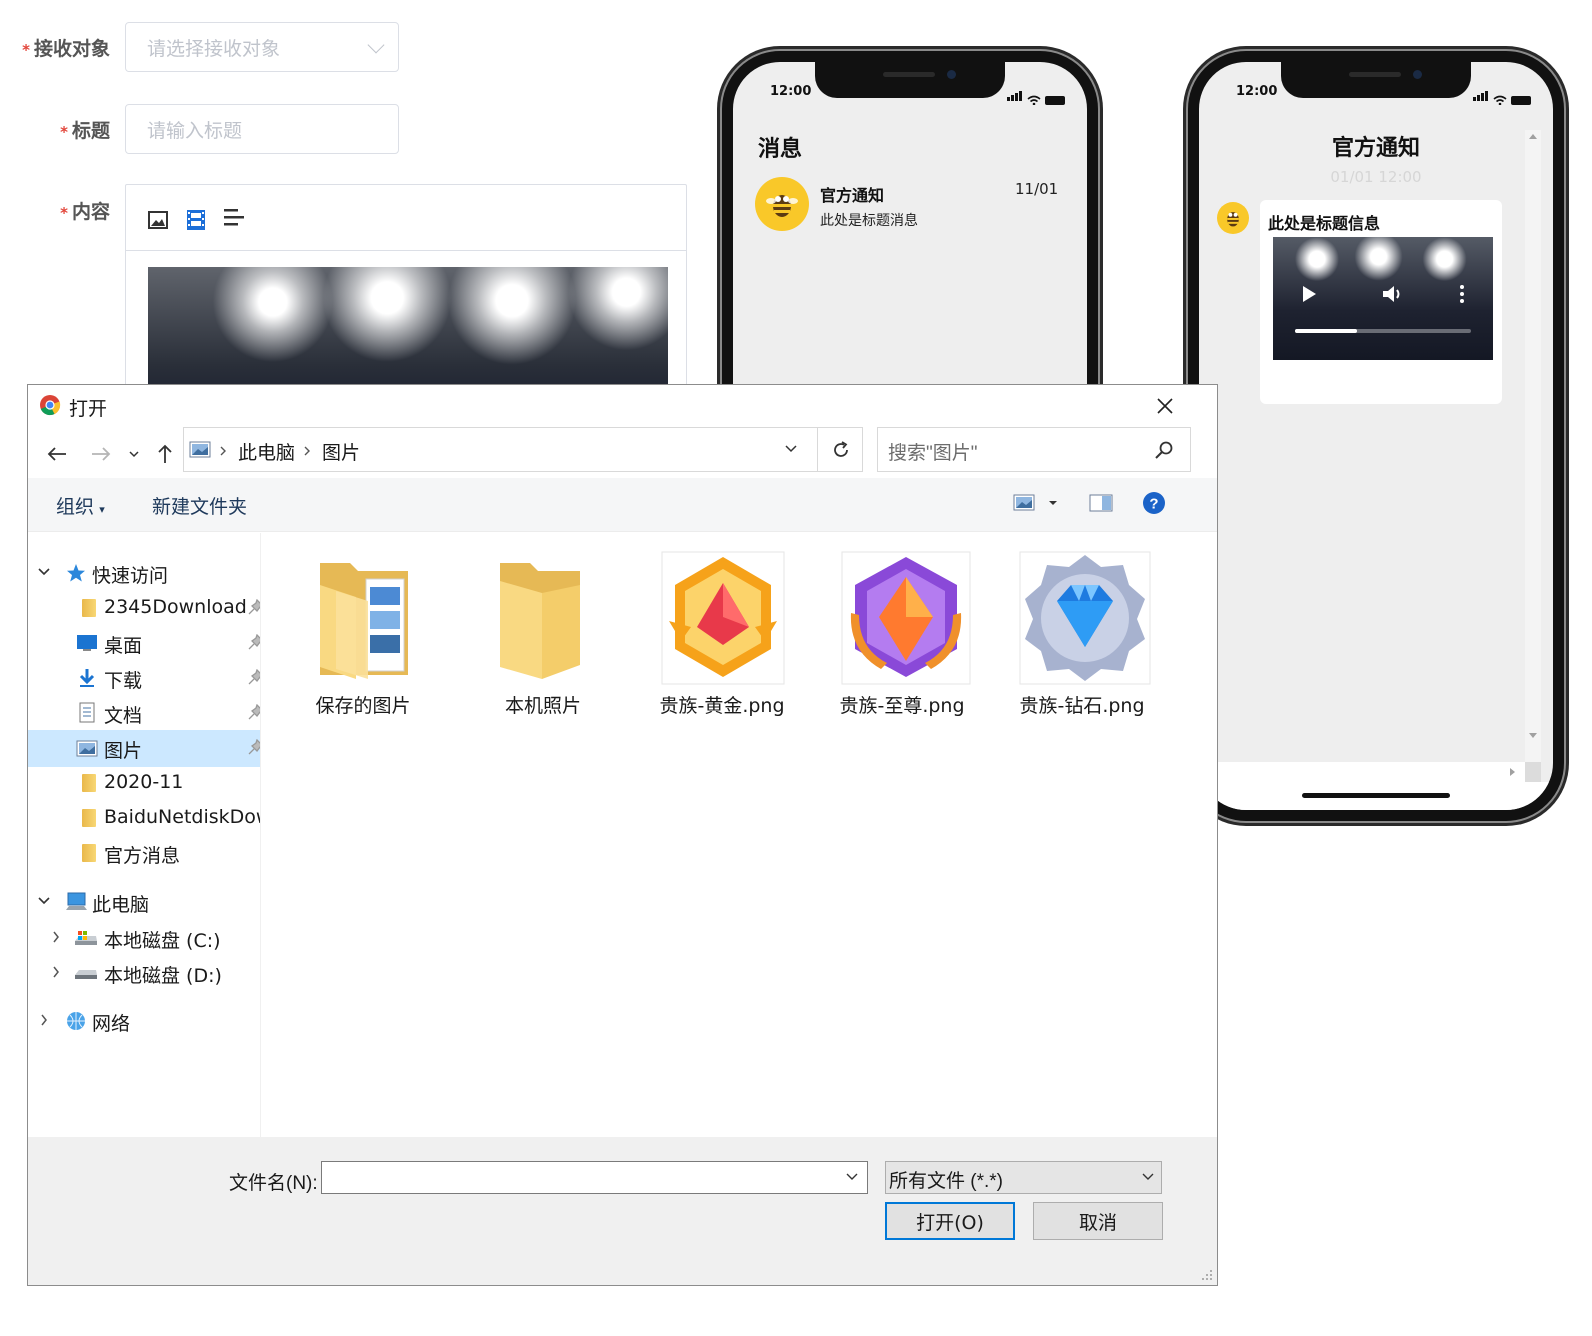 Image resolution: width=1592 pixels, height=1336 pixels. Describe the element at coordinates (1023, 1177) in the screenshot. I see `file-type-filter-select: 所有文件 (*.*)` at that location.